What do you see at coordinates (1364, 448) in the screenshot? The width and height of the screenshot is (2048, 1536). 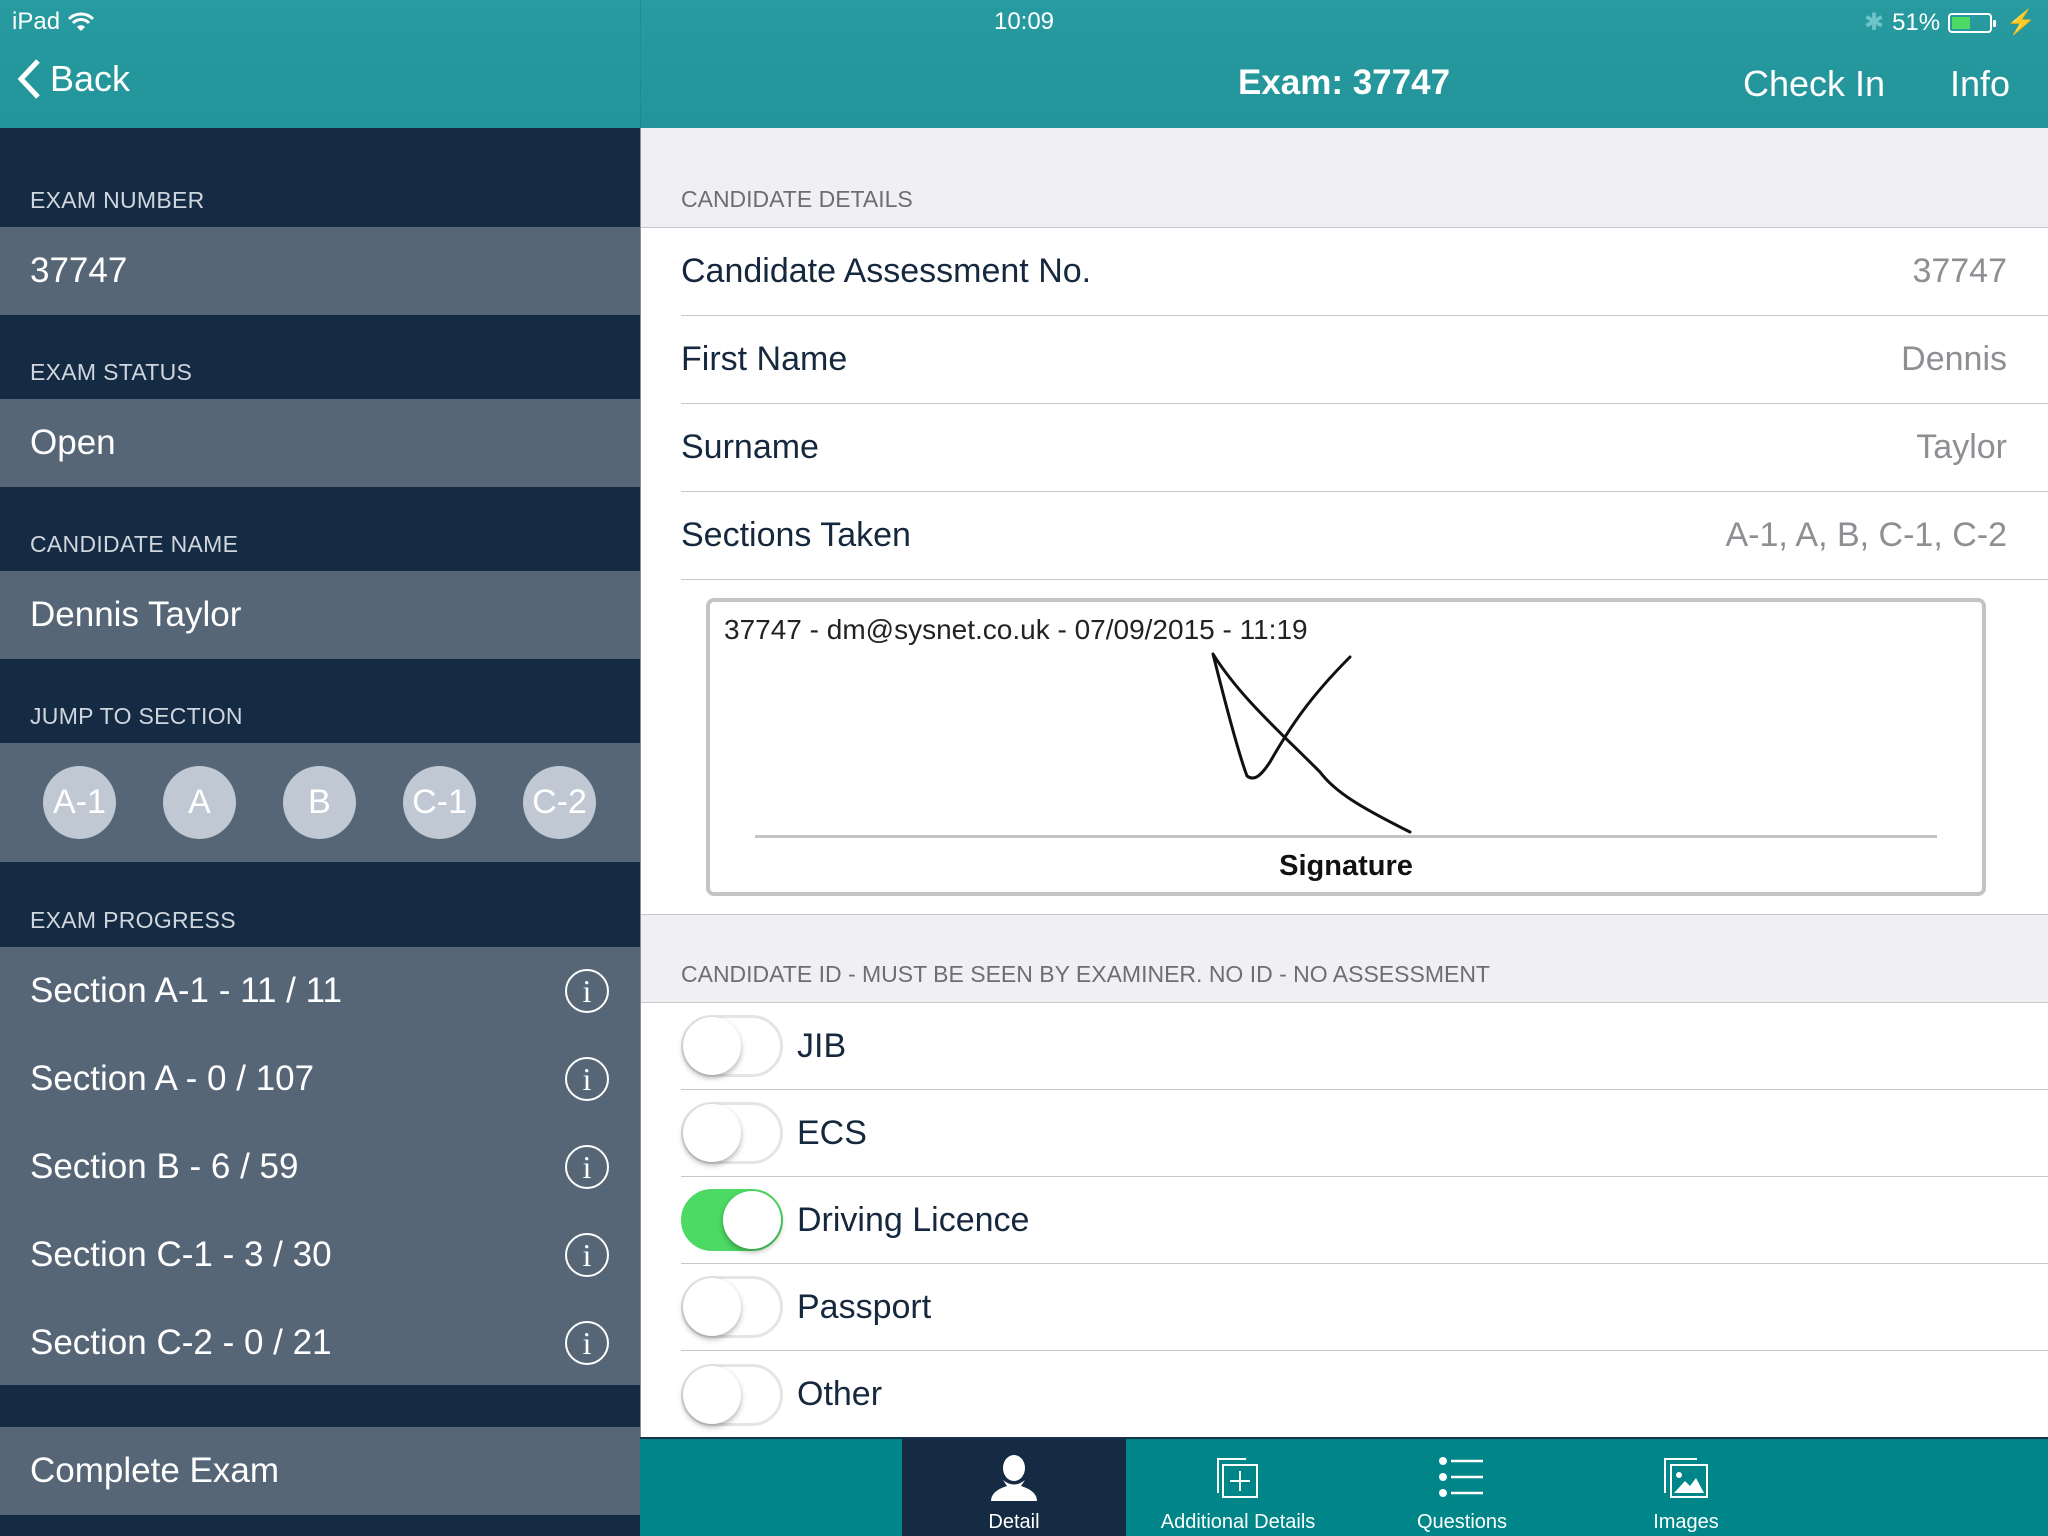 I see `detail-row-surname: Surname Taylor` at bounding box center [1364, 448].